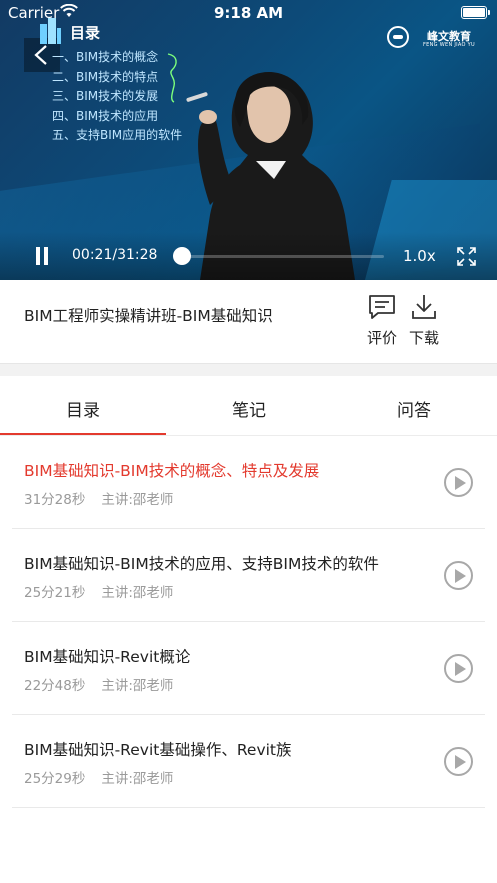 The image size is (497, 883). Describe the element at coordinates (398, 37) in the screenshot. I see `brand-logo-icon` at that location.